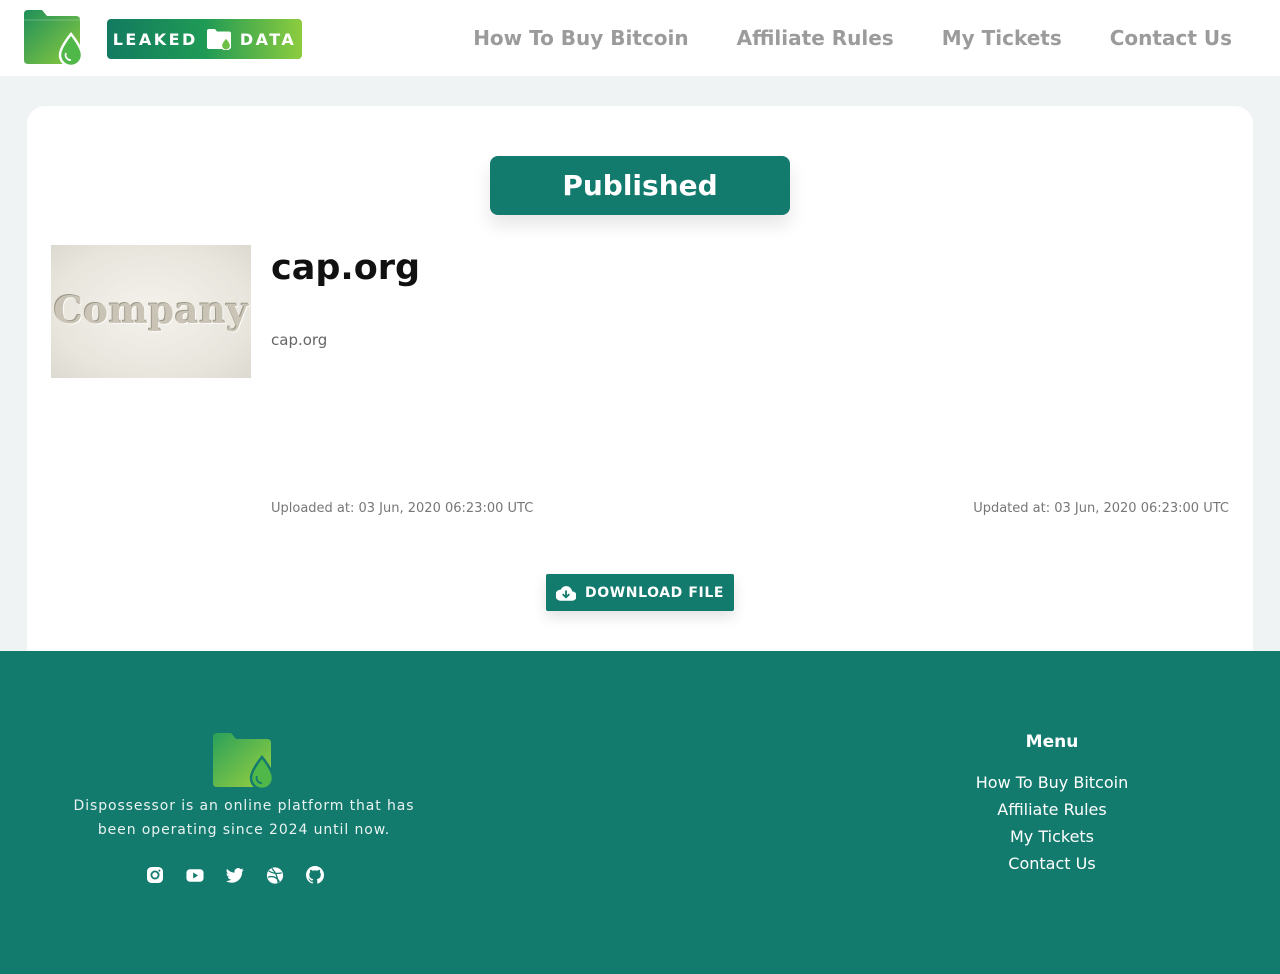  Describe the element at coordinates (299, 340) in the screenshot. I see `listing-description: cap.org` at that location.